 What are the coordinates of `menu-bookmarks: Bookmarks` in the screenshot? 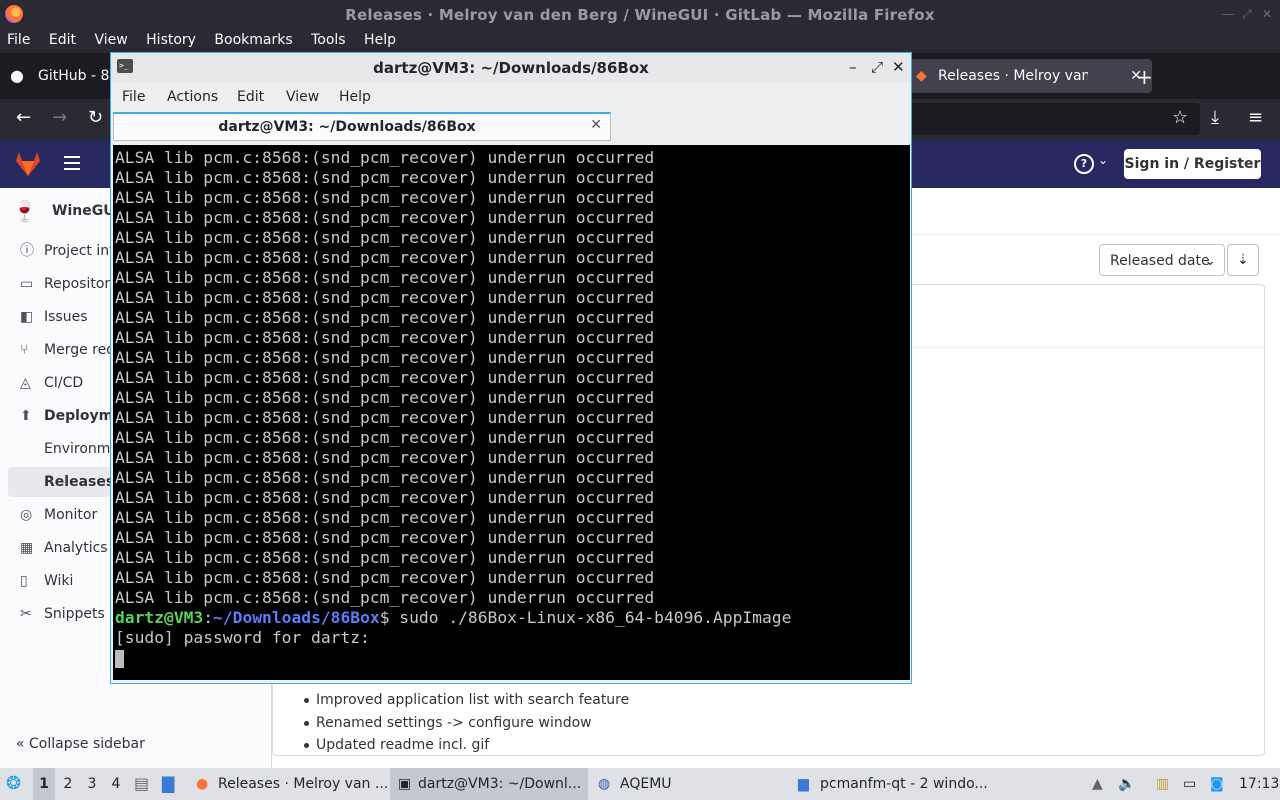 It's located at (253, 38).